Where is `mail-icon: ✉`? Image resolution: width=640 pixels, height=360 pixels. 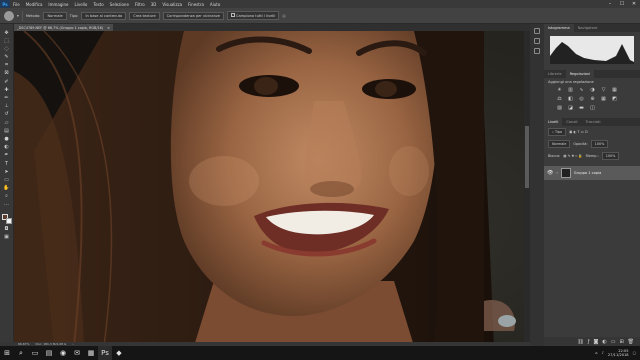
mail-icon: ✉ is located at coordinates (77, 353).